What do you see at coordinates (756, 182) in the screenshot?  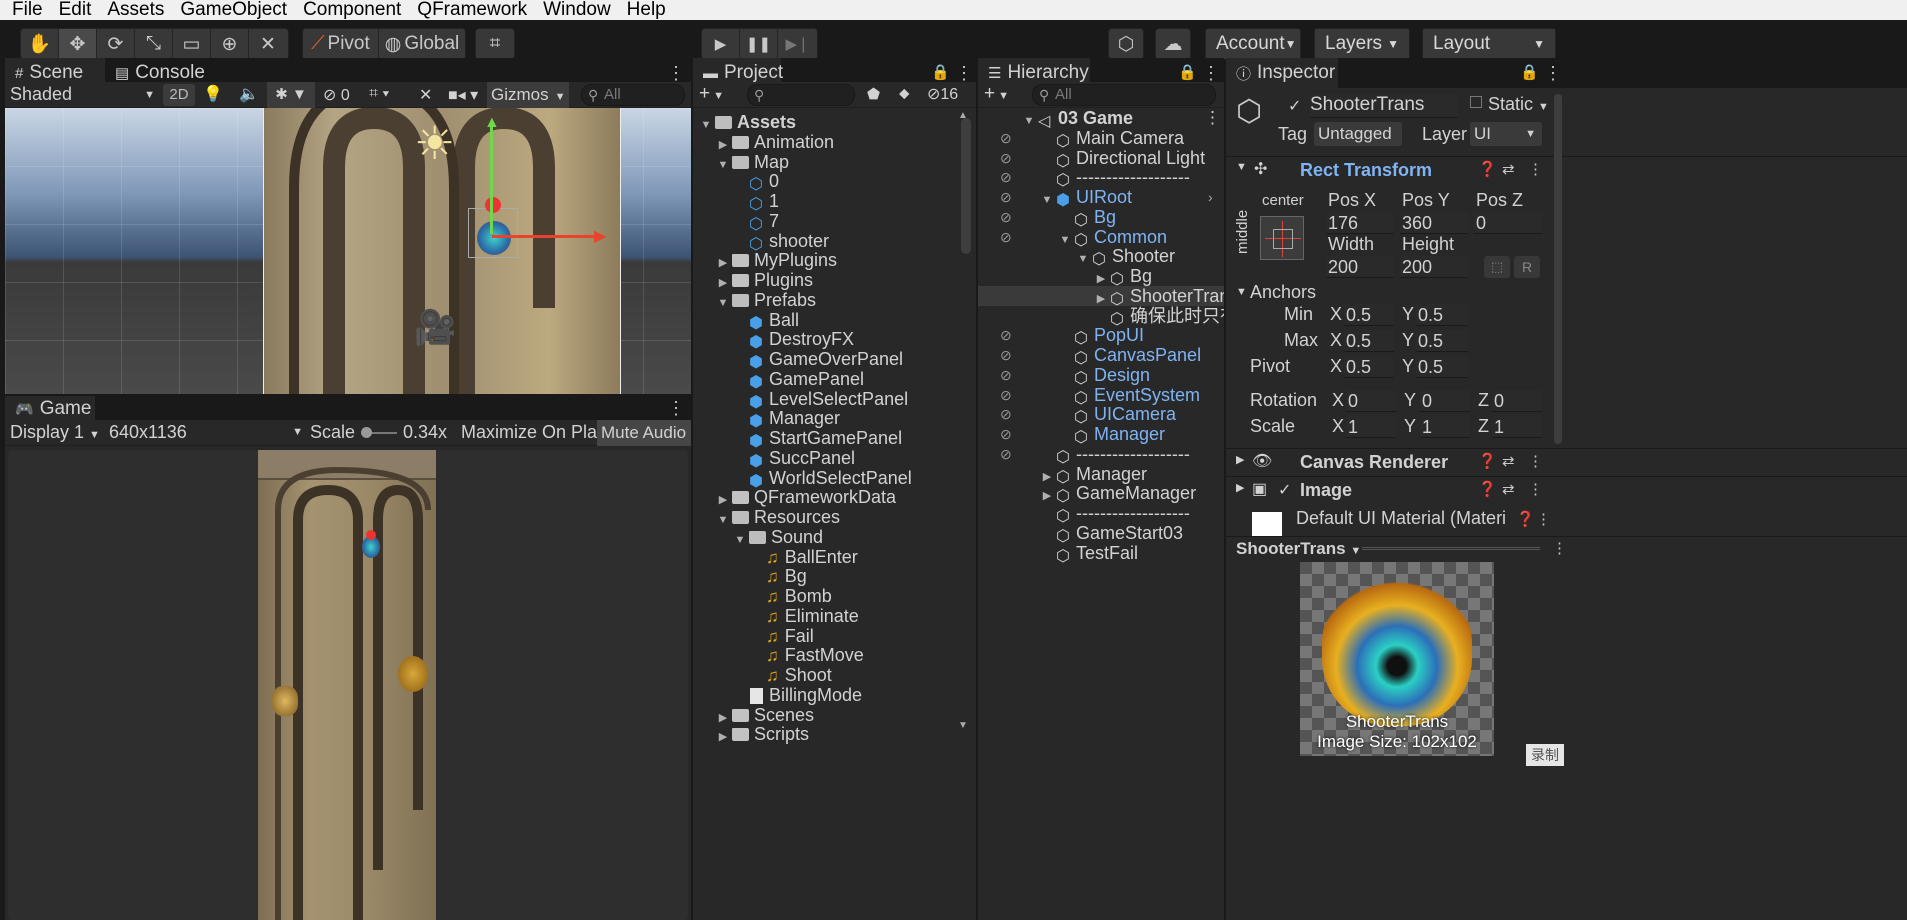 I see `project-item: ⬡ 0` at bounding box center [756, 182].